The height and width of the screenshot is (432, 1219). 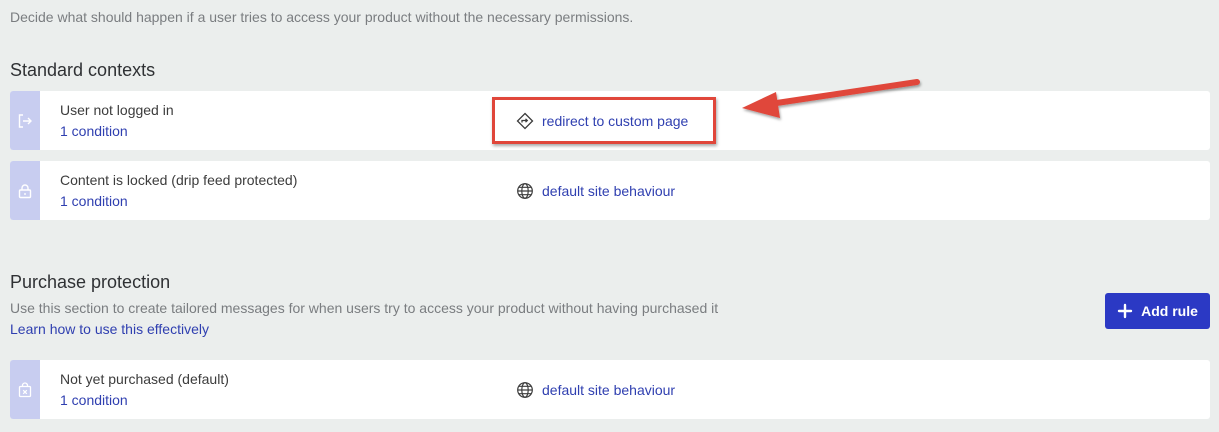 What do you see at coordinates (109, 329) in the screenshot?
I see `learn-more-link: Learn how to use this effectively` at bounding box center [109, 329].